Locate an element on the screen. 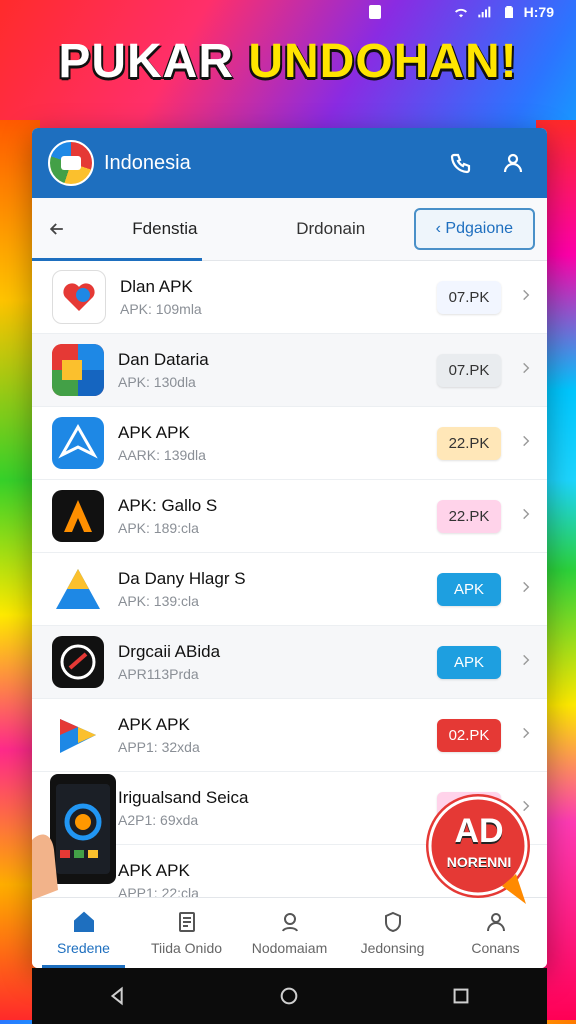 The width and height of the screenshot is (576, 1024). nav-label: Nodomaiam is located at coordinates (289, 948).